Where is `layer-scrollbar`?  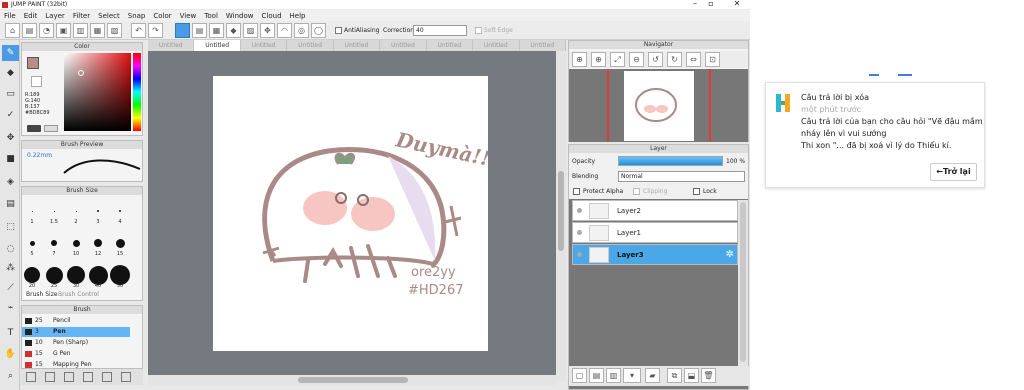 layer-scrollbar is located at coordinates (743, 285).